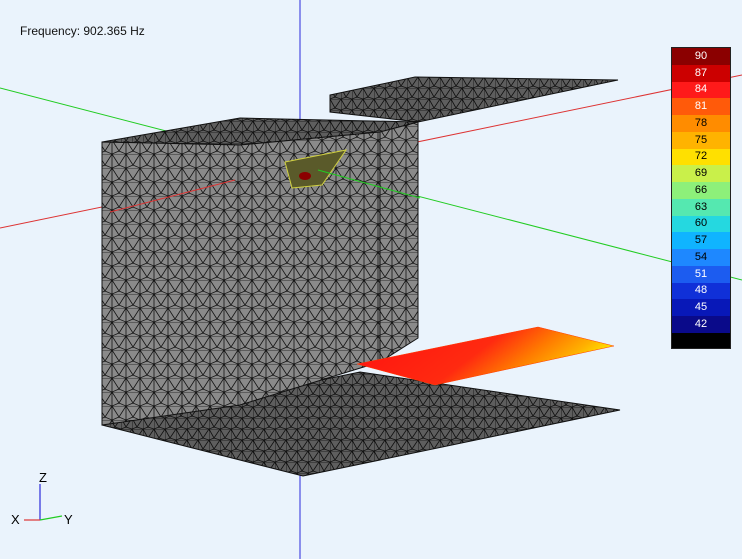 The width and height of the screenshot is (742, 559). I want to click on colorbar-cell: 75, so click(701, 140).